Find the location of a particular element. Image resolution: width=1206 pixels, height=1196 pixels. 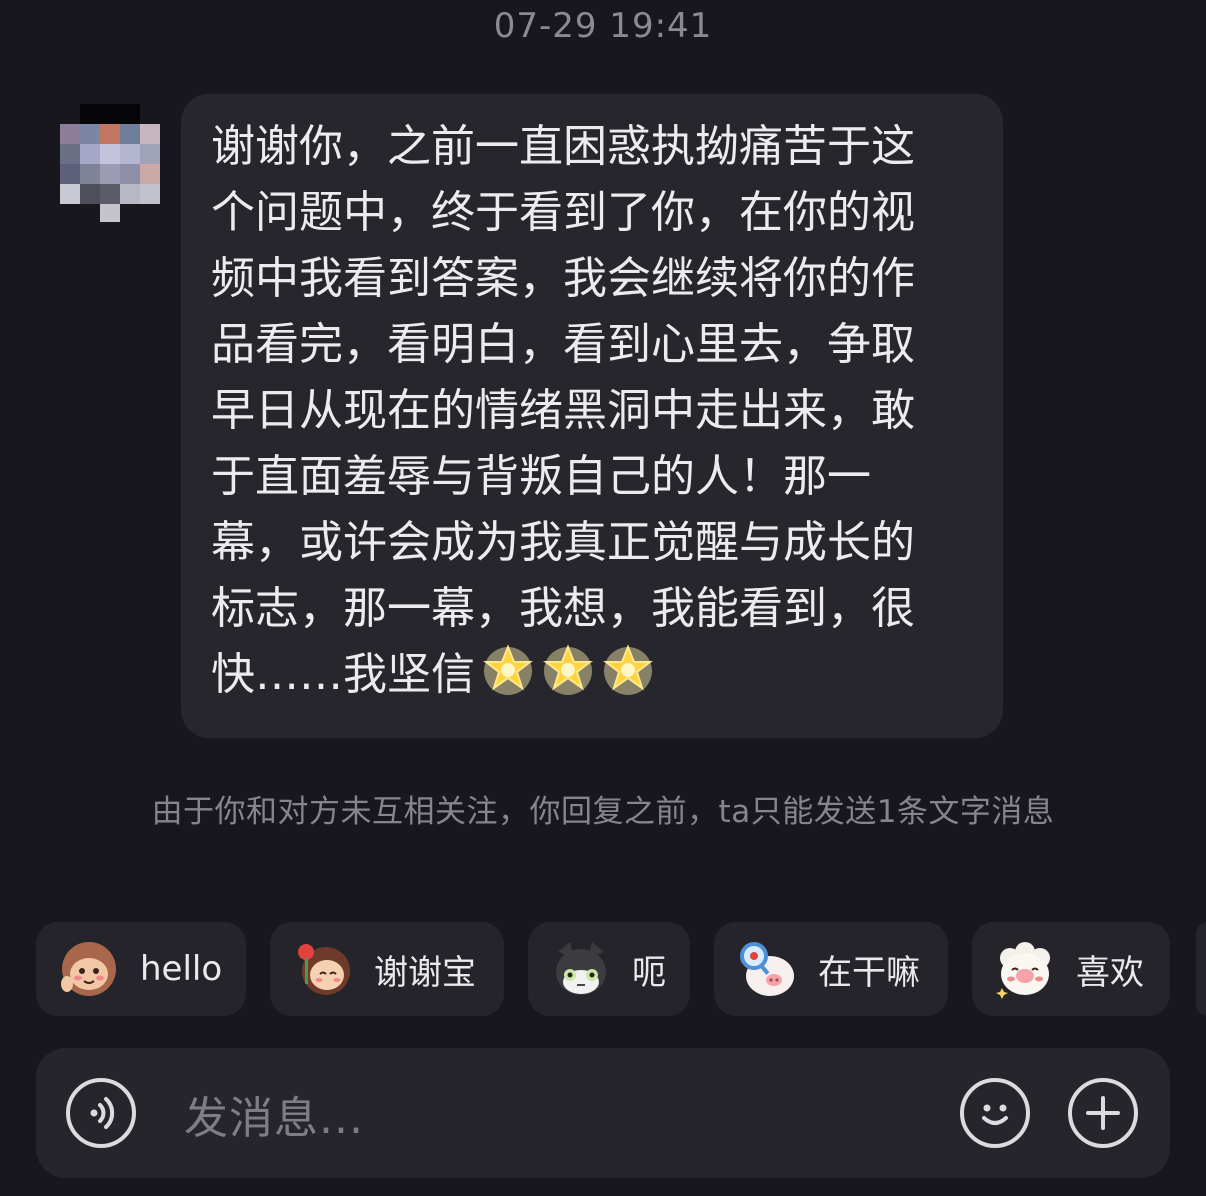

message-line: 谢谢你，之前一直困惑执拗痛苦于这 is located at coordinates (563, 146).